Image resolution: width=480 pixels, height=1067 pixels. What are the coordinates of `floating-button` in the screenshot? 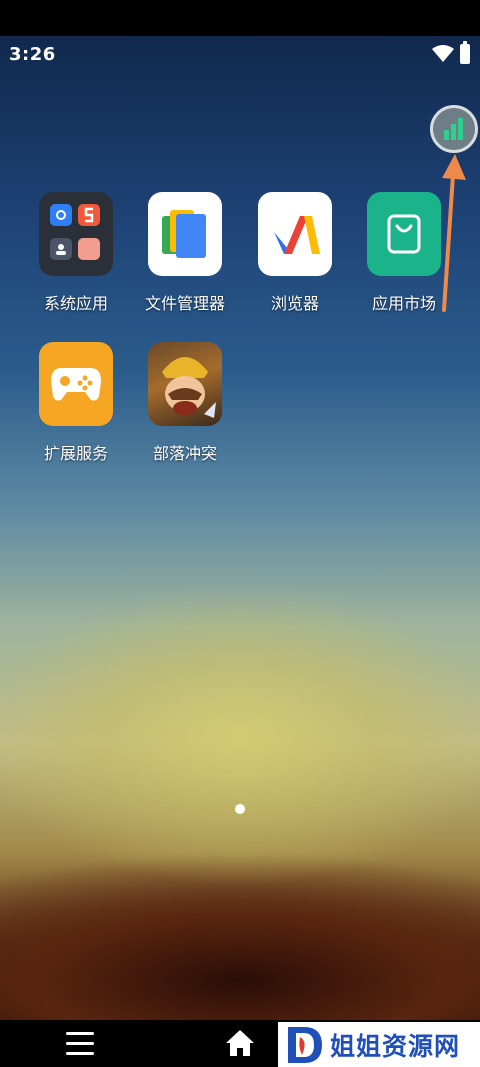 It's located at (454, 129).